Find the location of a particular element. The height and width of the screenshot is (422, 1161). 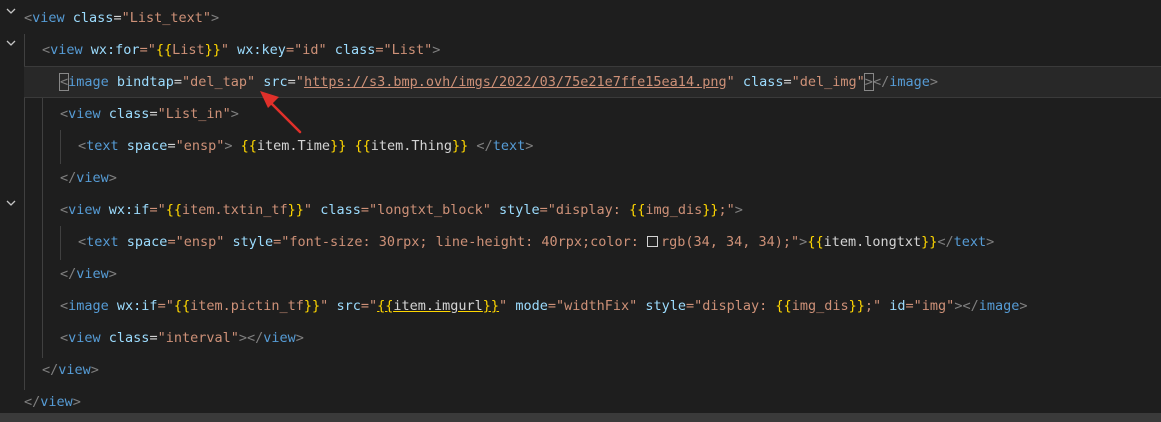

token-string: item.pictin_tf is located at coordinates (247, 306).